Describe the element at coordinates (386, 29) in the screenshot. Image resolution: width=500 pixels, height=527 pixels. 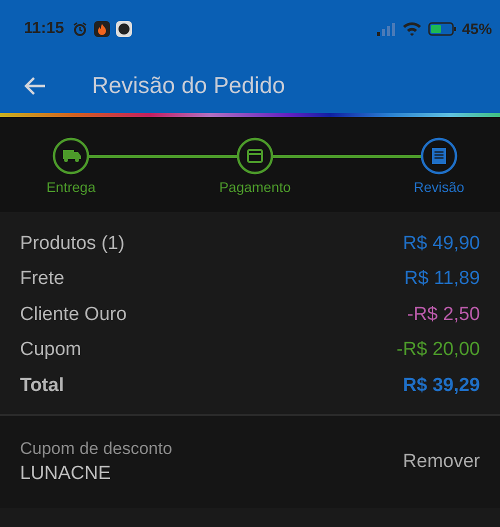
I see `signal-icon` at that location.